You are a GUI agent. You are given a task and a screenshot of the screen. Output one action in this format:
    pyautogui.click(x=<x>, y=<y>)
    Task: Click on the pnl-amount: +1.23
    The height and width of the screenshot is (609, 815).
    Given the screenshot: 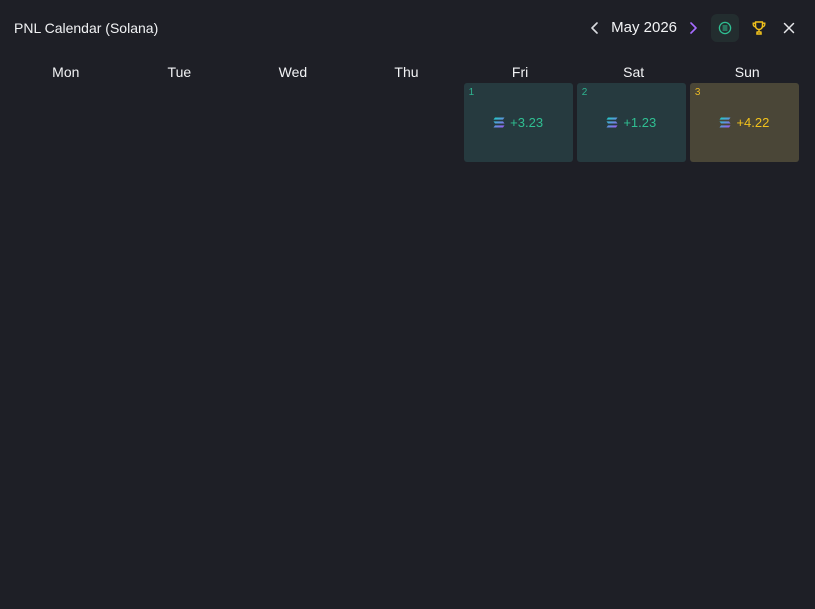 What is the action you would take?
    pyautogui.click(x=631, y=122)
    